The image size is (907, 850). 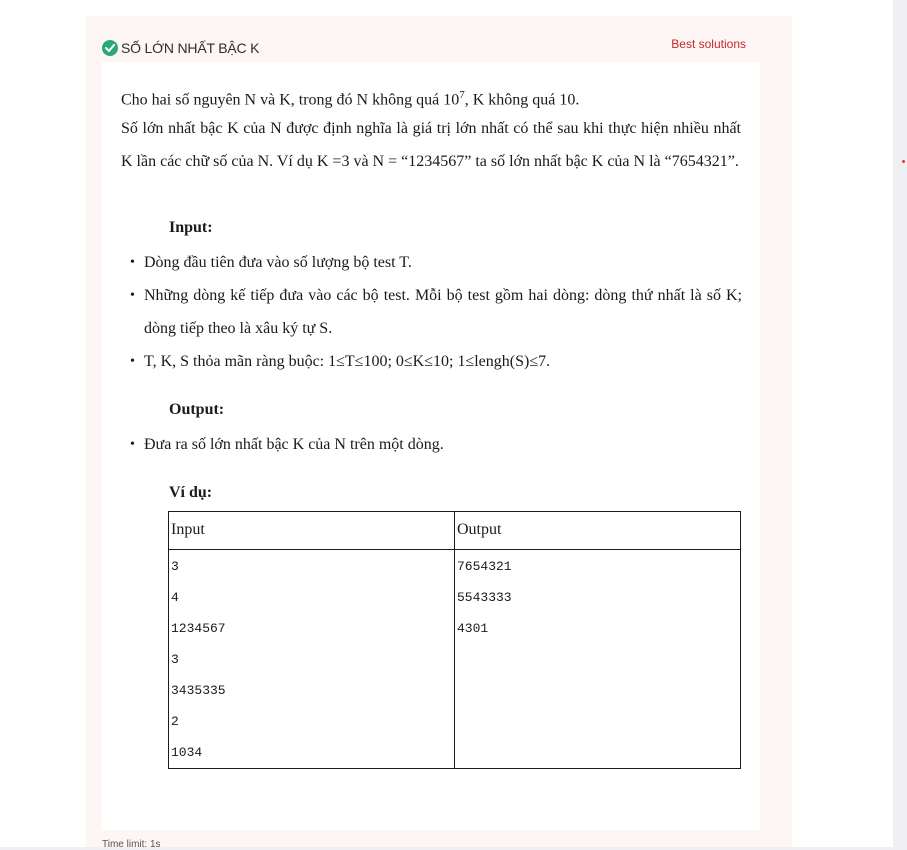 What do you see at coordinates (175, 721) in the screenshot?
I see `input-line: 2` at bounding box center [175, 721].